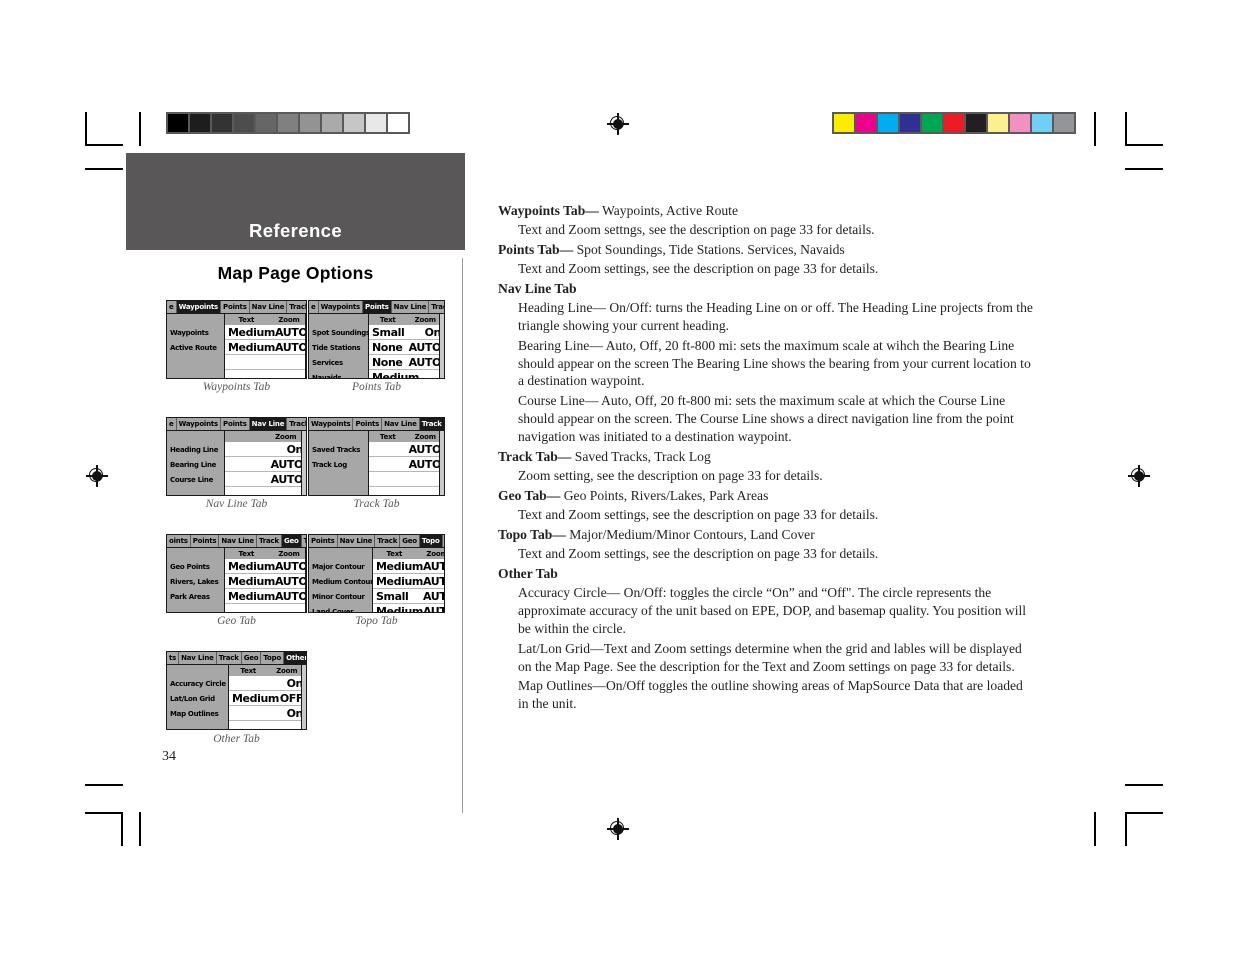 The height and width of the screenshot is (954, 1235). I want to click on gps-value-zoom: On, so click(286, 449).